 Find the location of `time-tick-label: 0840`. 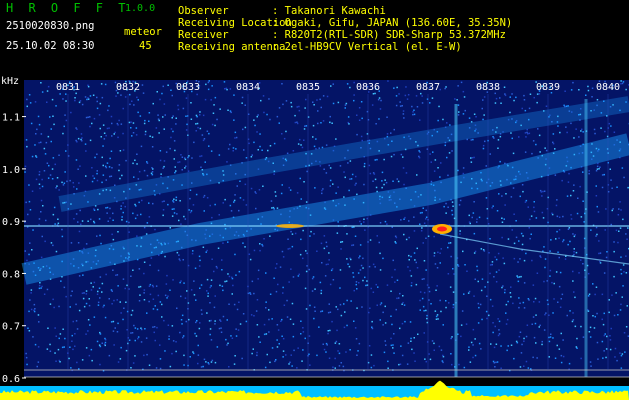

time-tick-label: 0840 is located at coordinates (608, 87).